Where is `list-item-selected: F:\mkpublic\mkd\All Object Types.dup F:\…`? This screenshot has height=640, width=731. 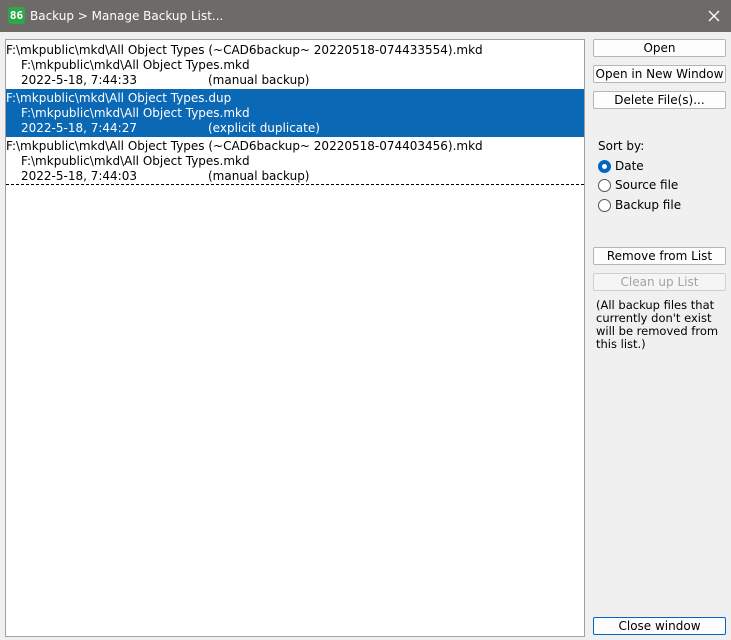 list-item-selected: F:\mkpublic\mkd\All Object Types.dup F:\… is located at coordinates (295, 113).